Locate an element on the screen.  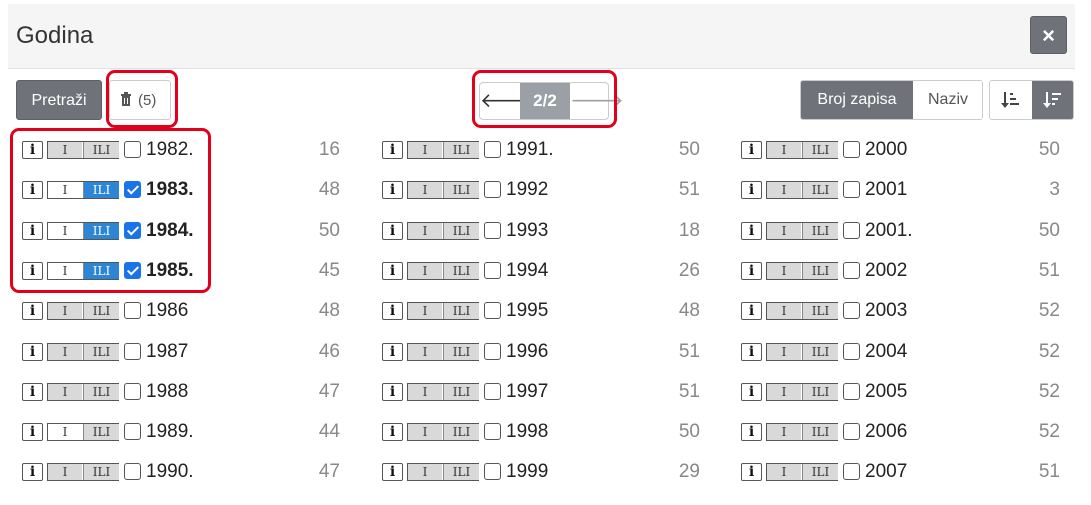
facet-label: 1992 is located at coordinates (527, 190).